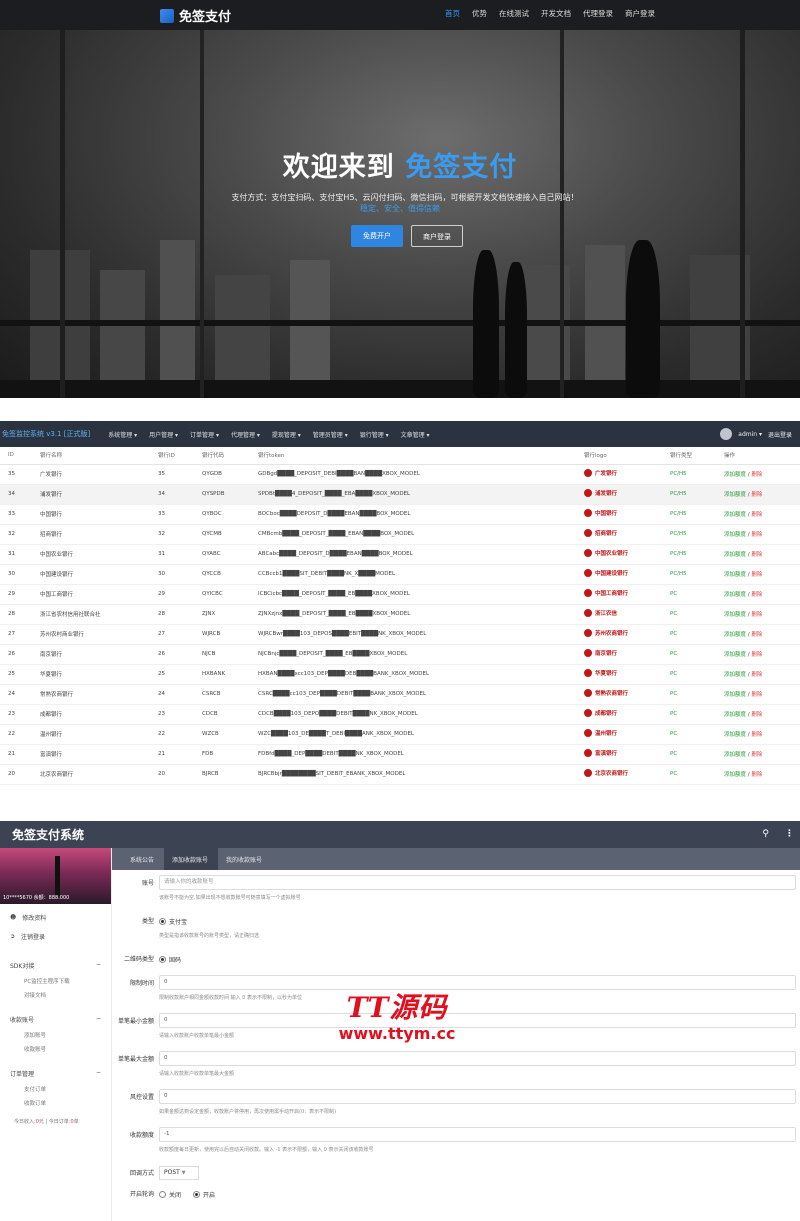 This screenshot has height=1221, width=800. What do you see at coordinates (377, 236) in the screenshot?
I see `register-button: 免费开户` at bounding box center [377, 236].